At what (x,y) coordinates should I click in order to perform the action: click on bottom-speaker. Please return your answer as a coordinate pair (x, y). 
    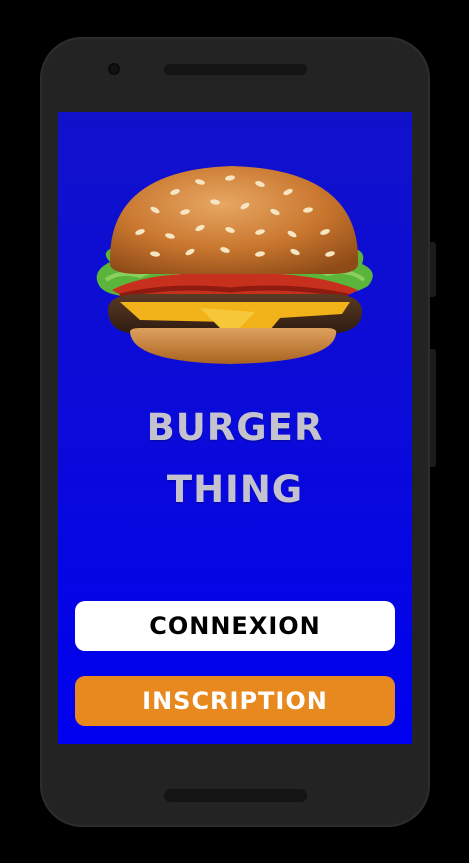
    Looking at the image, I should click on (235, 795).